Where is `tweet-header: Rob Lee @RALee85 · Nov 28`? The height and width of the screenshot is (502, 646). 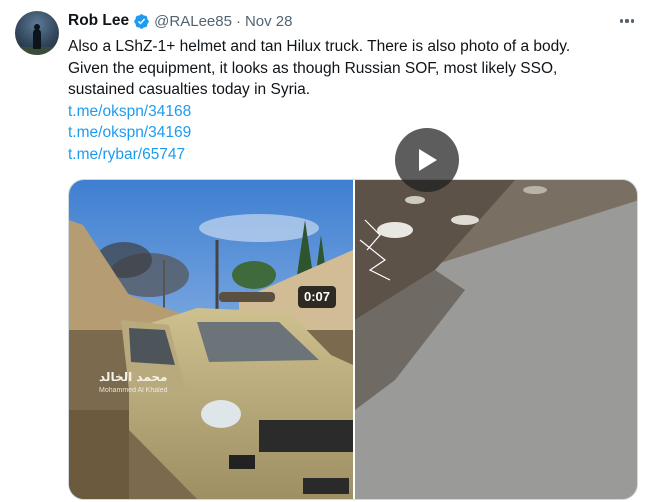
tweet-header: Rob Lee @RALee85 · Nov 28 is located at coordinates (180, 21).